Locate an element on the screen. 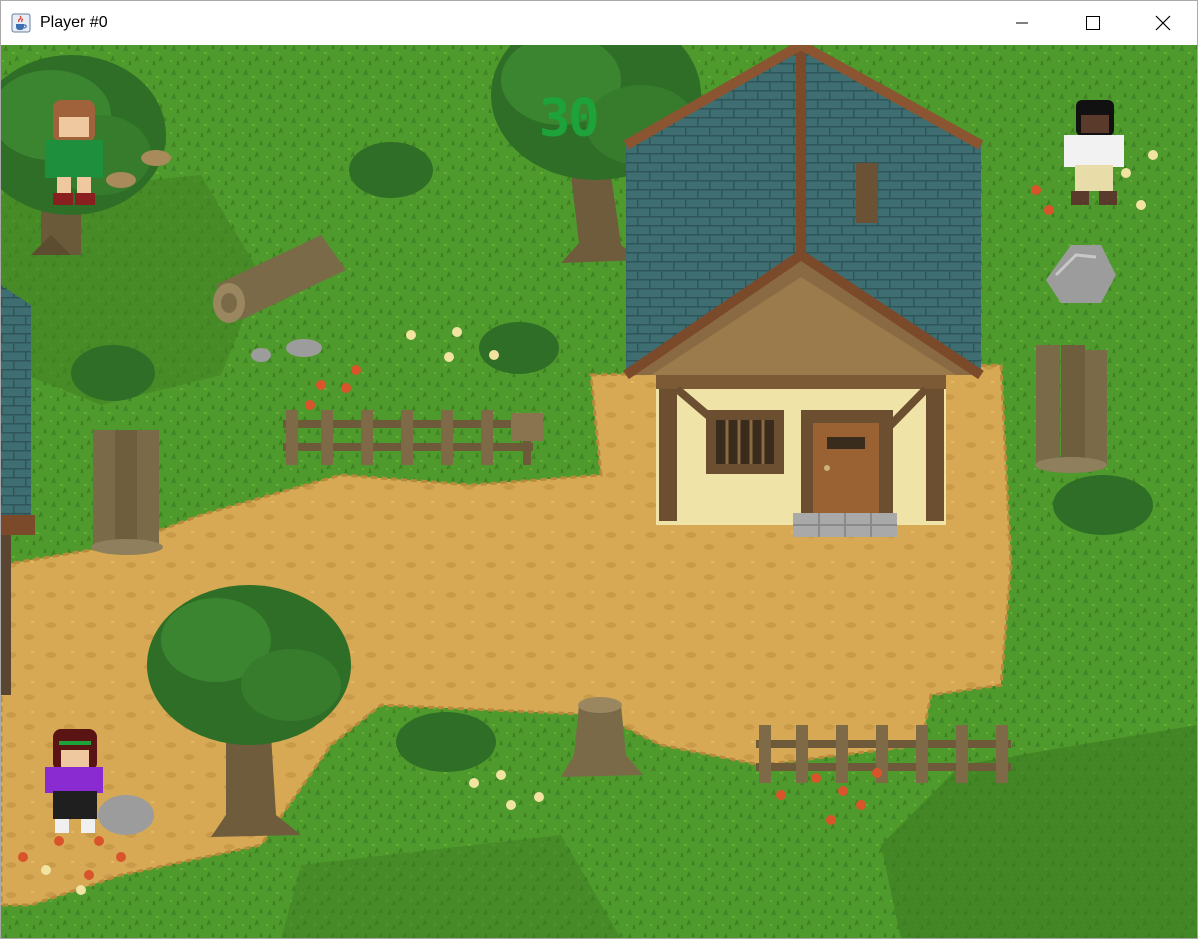  close-button is located at coordinates (1162, 23).